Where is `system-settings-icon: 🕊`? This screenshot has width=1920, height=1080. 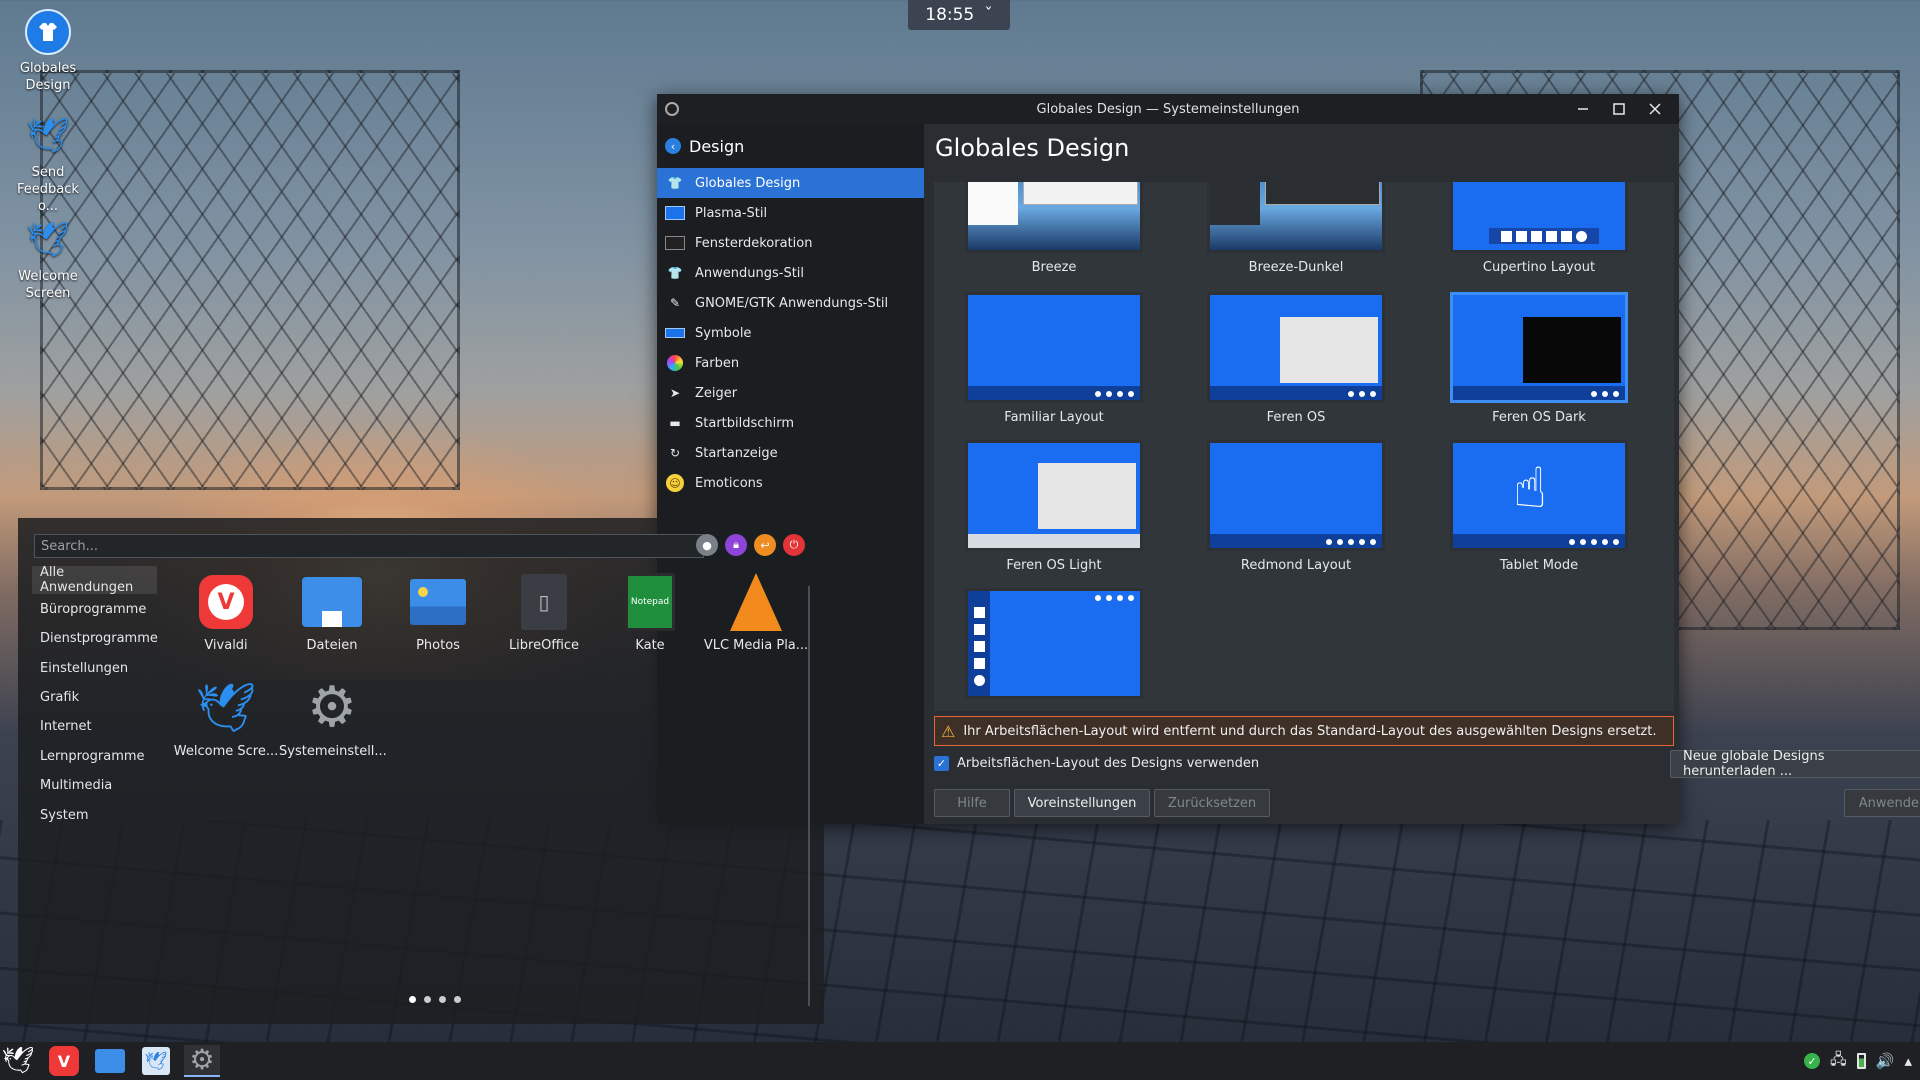
system-settings-icon: 🕊 is located at coordinates (156, 1061).